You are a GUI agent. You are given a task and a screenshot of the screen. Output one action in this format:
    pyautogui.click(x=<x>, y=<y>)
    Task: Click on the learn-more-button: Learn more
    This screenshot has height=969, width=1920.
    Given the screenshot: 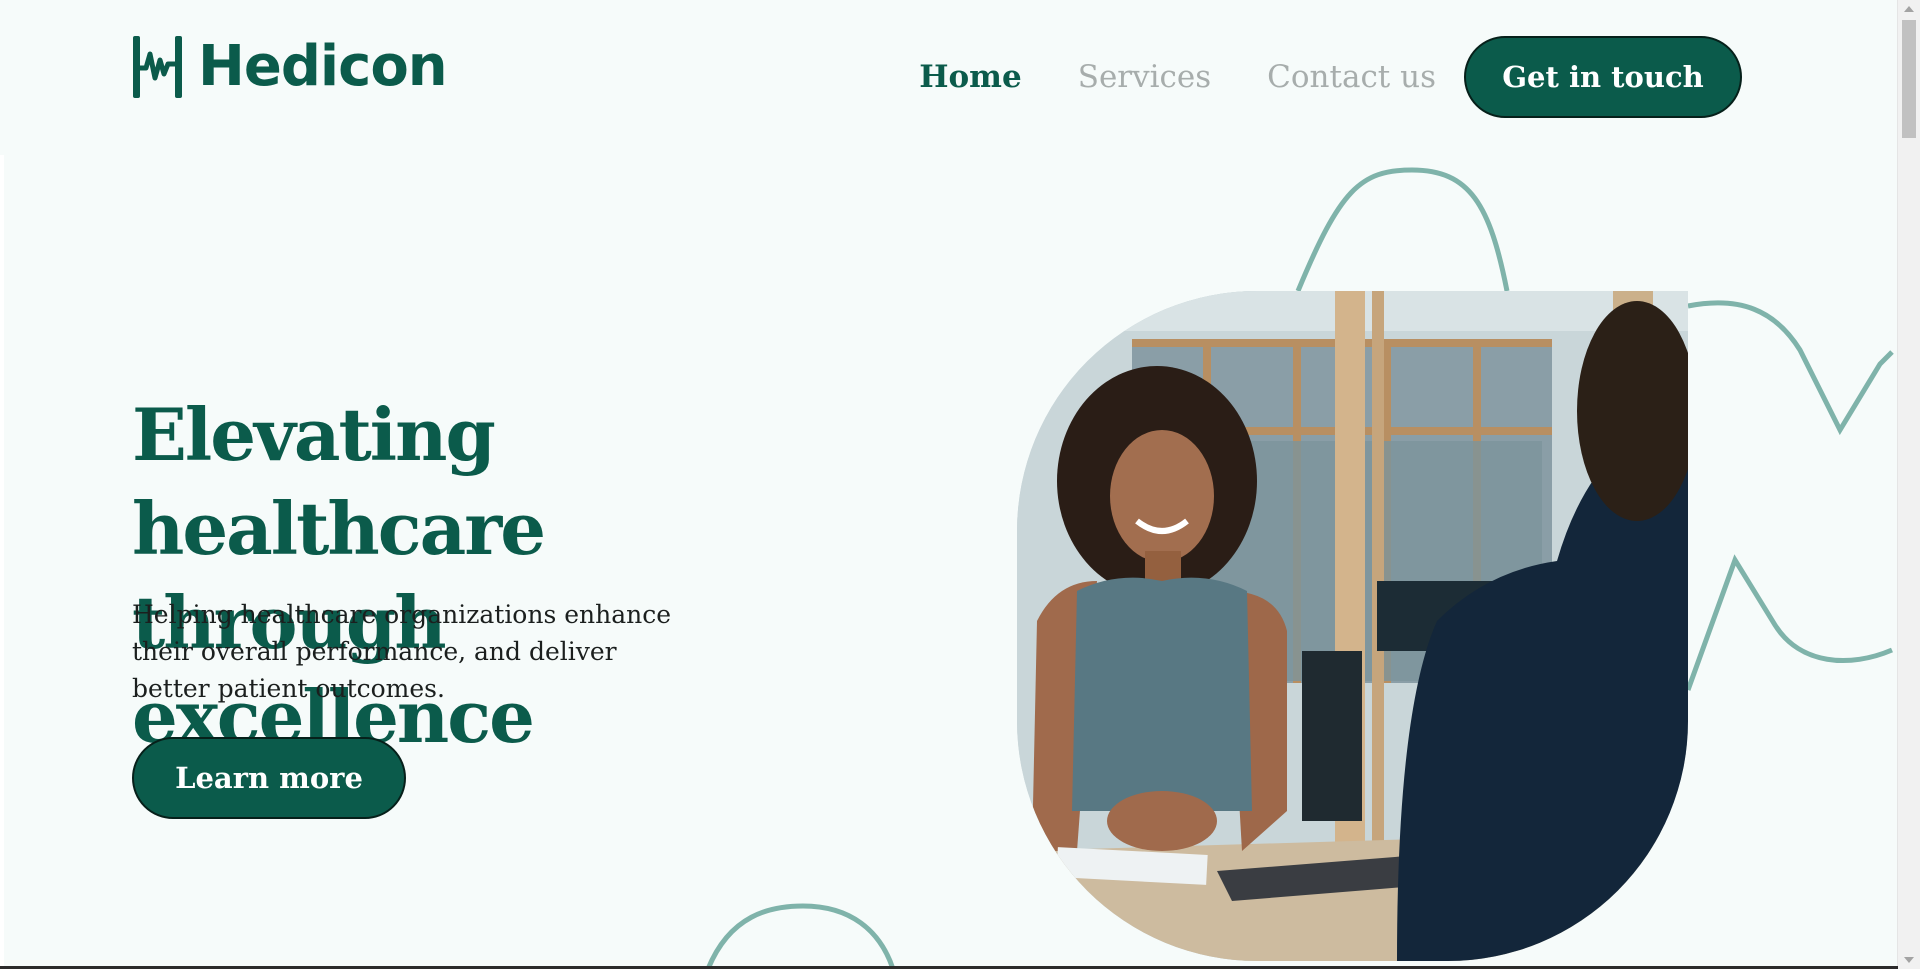 What is the action you would take?
    pyautogui.click(x=269, y=778)
    